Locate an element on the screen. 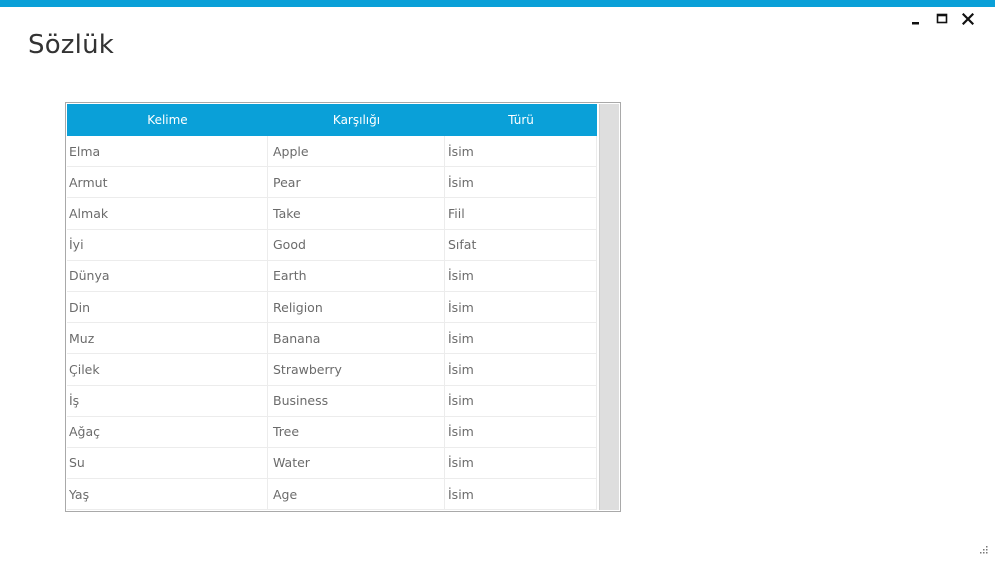 Image resolution: width=995 pixels, height=563 pixels. cell-word: Dünya is located at coordinates (167, 275).